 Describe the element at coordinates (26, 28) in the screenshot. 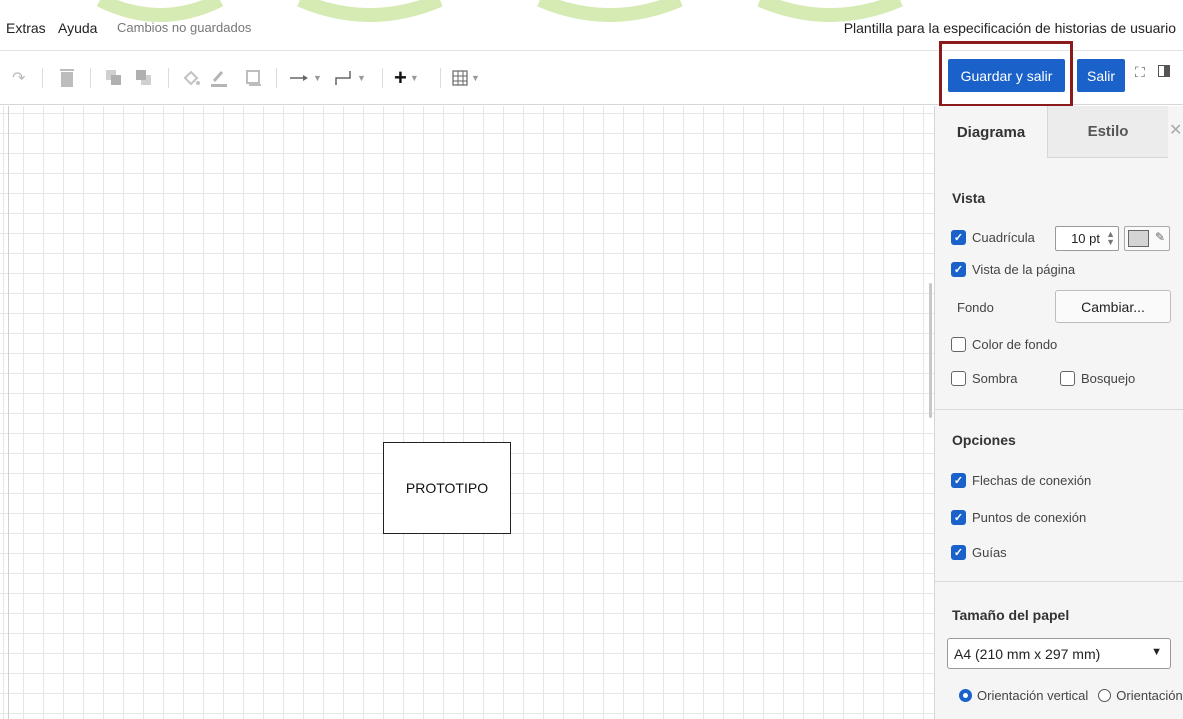

I see `menu-extras: Extras` at that location.